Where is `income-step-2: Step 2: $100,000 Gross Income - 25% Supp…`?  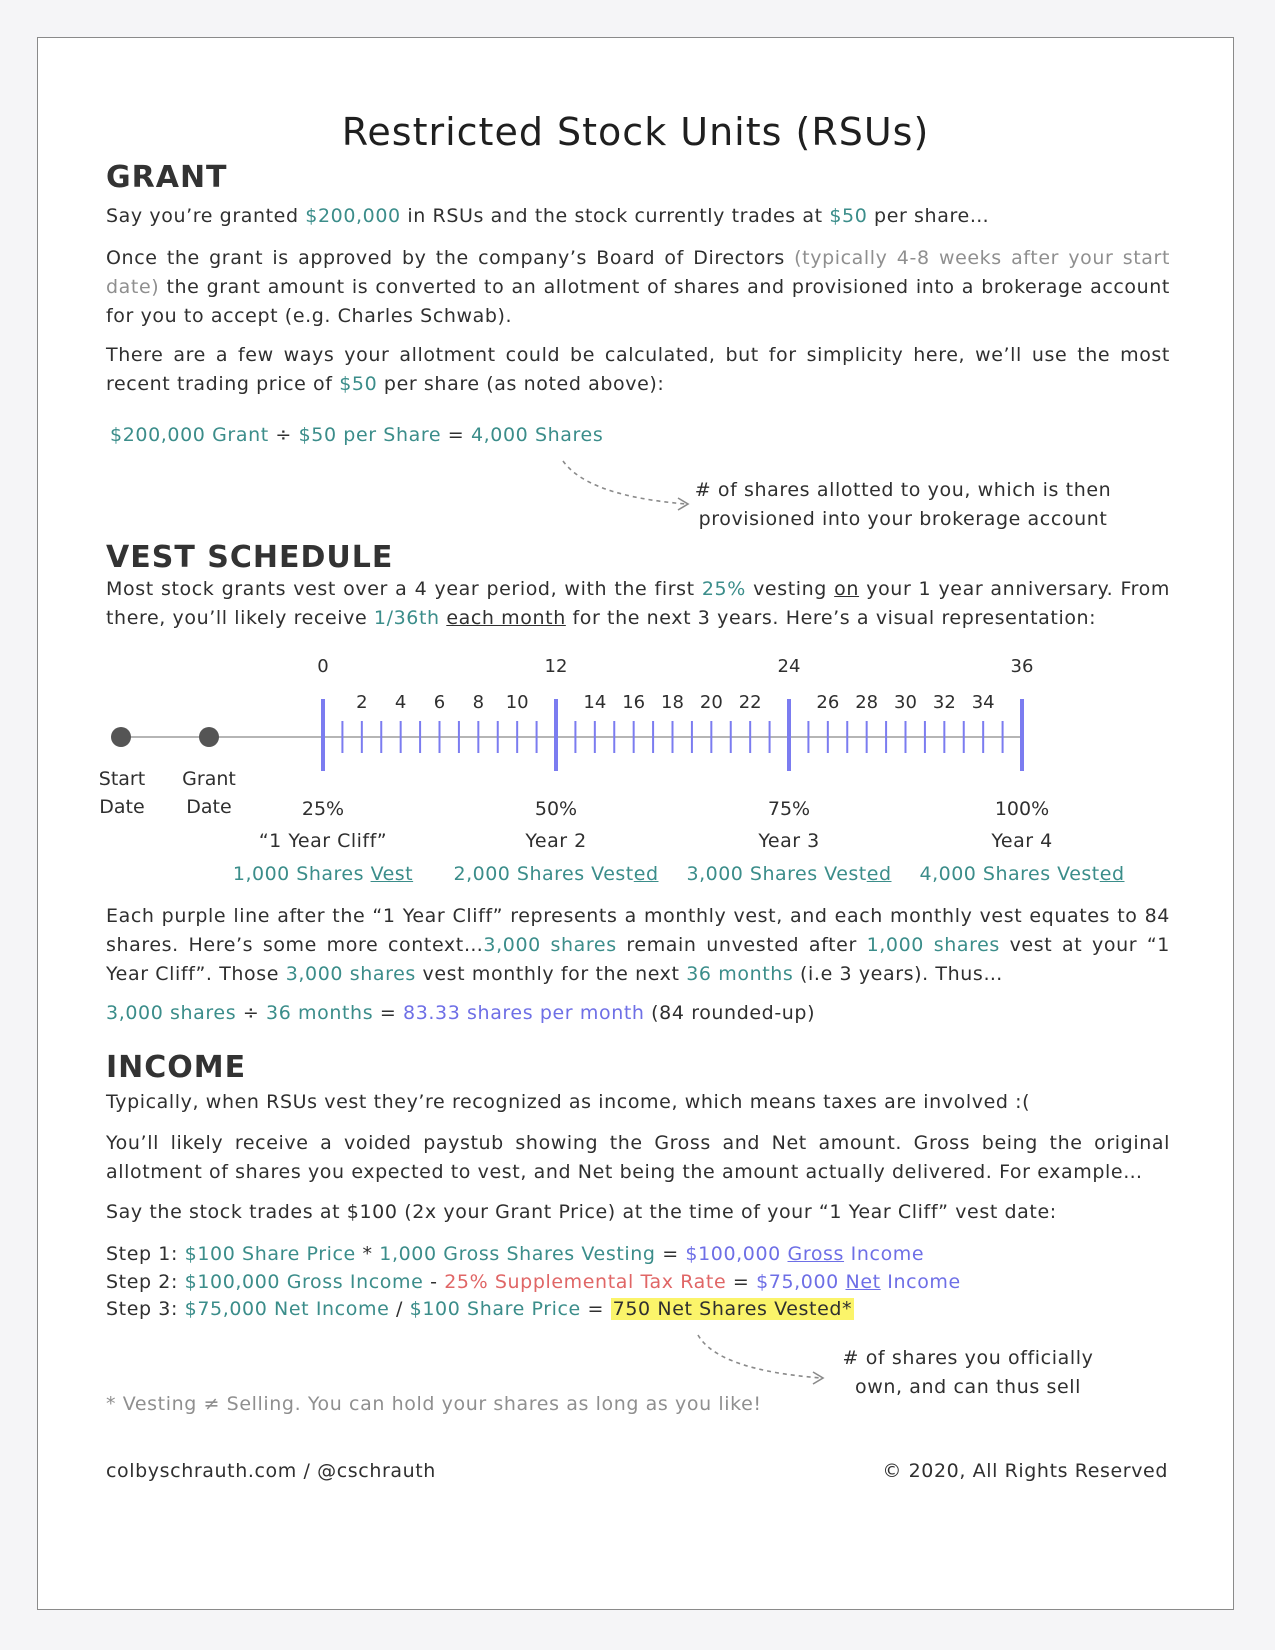
income-step-2: Step 2: $100,000 Gross Income - 25% Supp… is located at coordinates (533, 1282).